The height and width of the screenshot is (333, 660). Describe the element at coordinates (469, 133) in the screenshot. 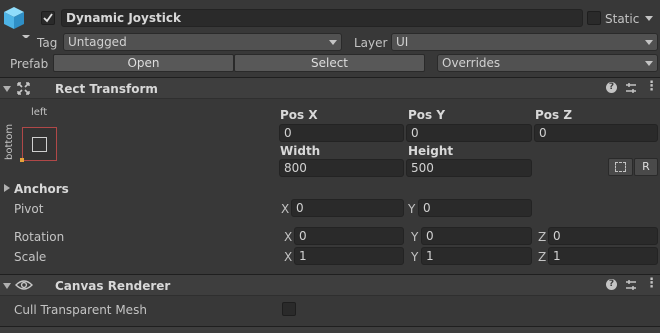

I see `pos-y-input: 0` at that location.